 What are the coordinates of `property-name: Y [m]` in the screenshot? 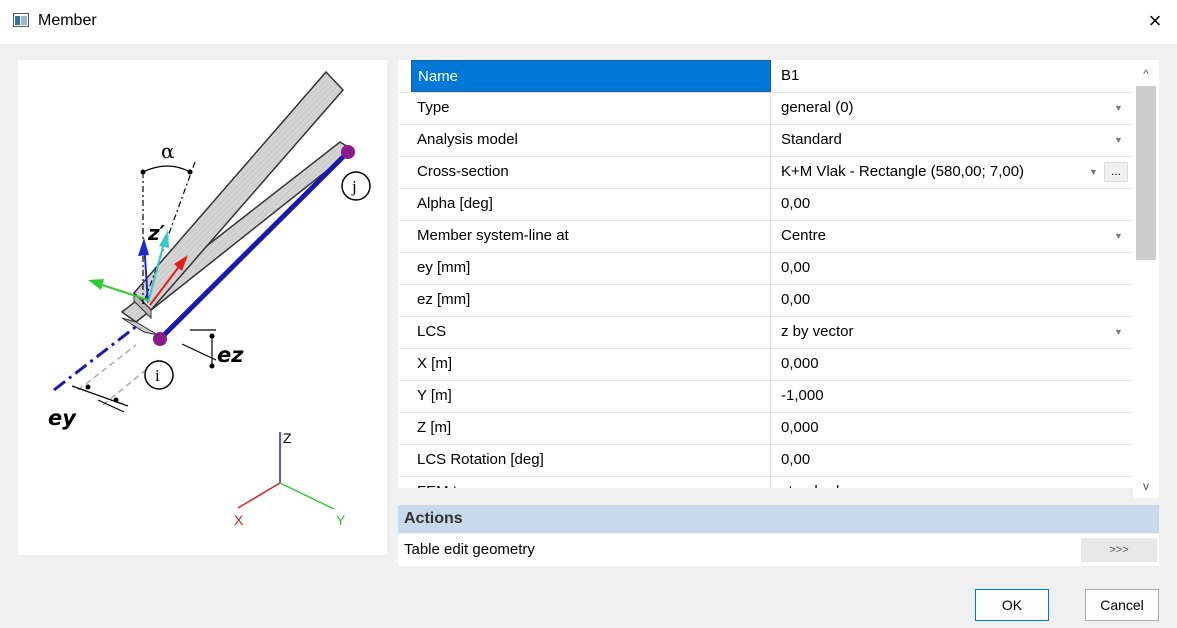 It's located at (591, 396).